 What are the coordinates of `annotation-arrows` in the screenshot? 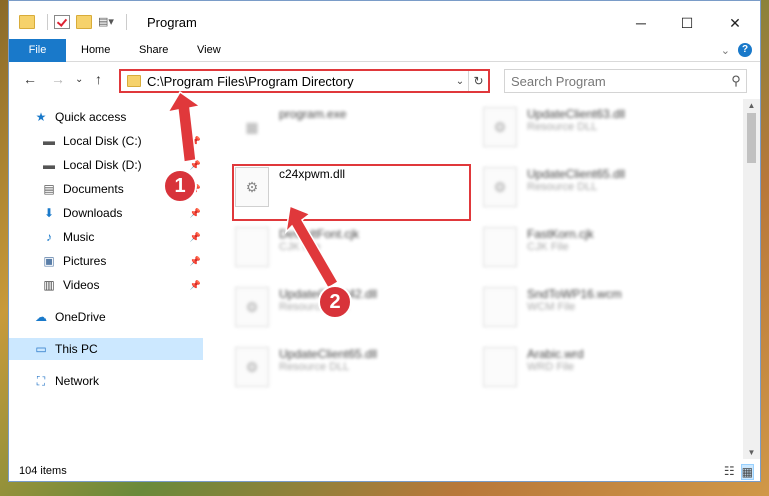 It's located at (253, 190).